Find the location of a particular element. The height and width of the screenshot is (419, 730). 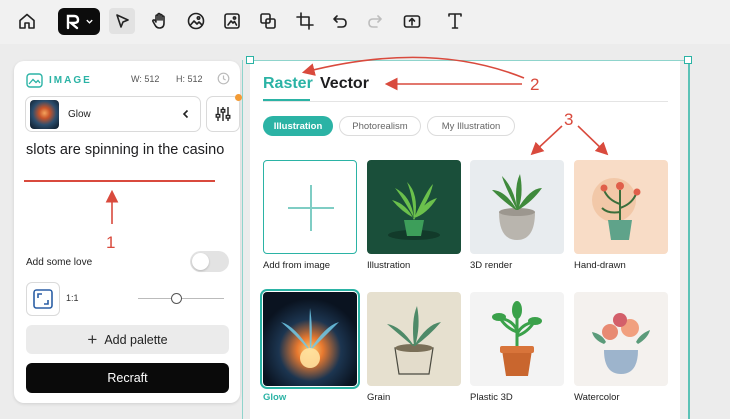

annotation-number-3: 3 is located at coordinates (569, 119).